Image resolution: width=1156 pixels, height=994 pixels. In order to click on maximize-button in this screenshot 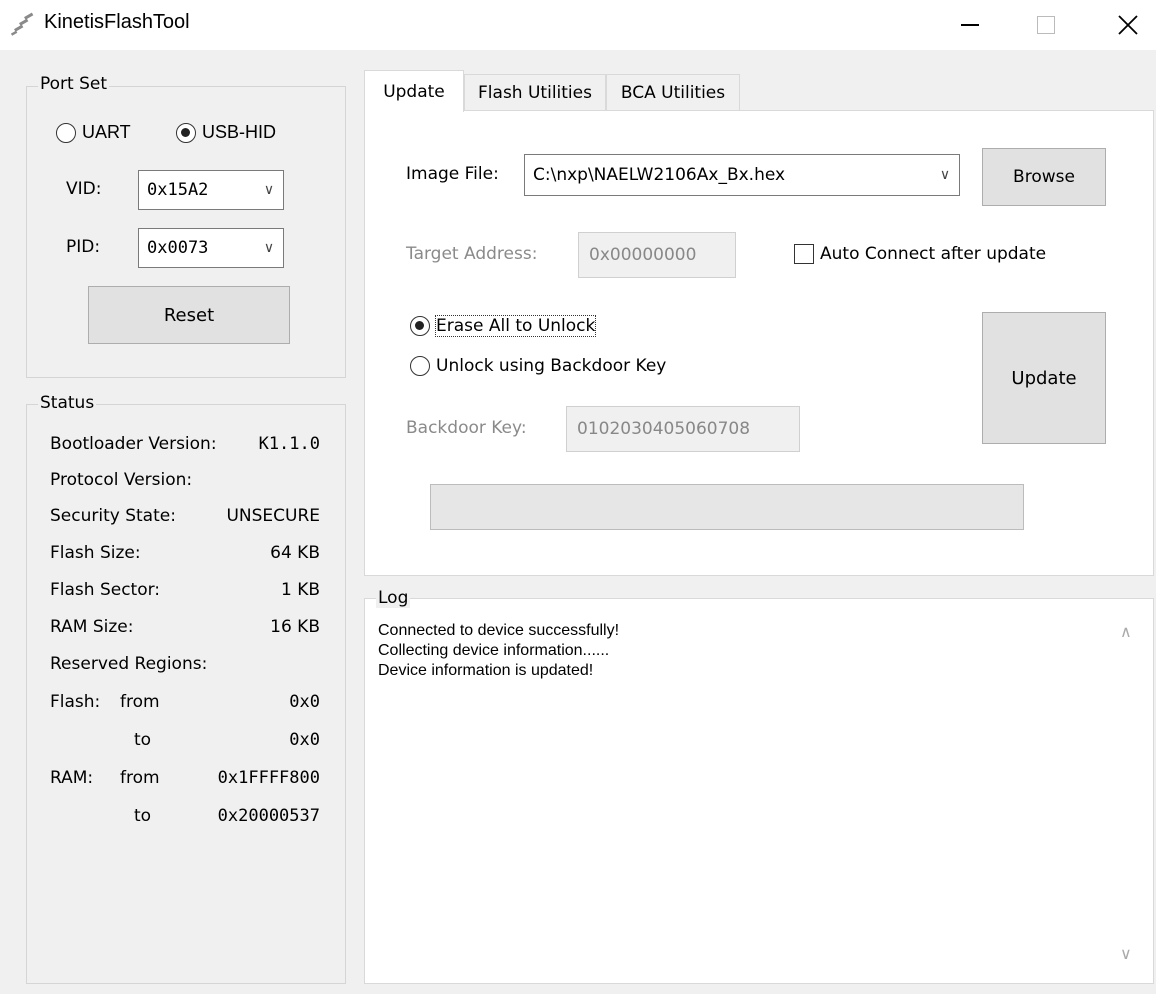, I will do `click(1046, 25)`.